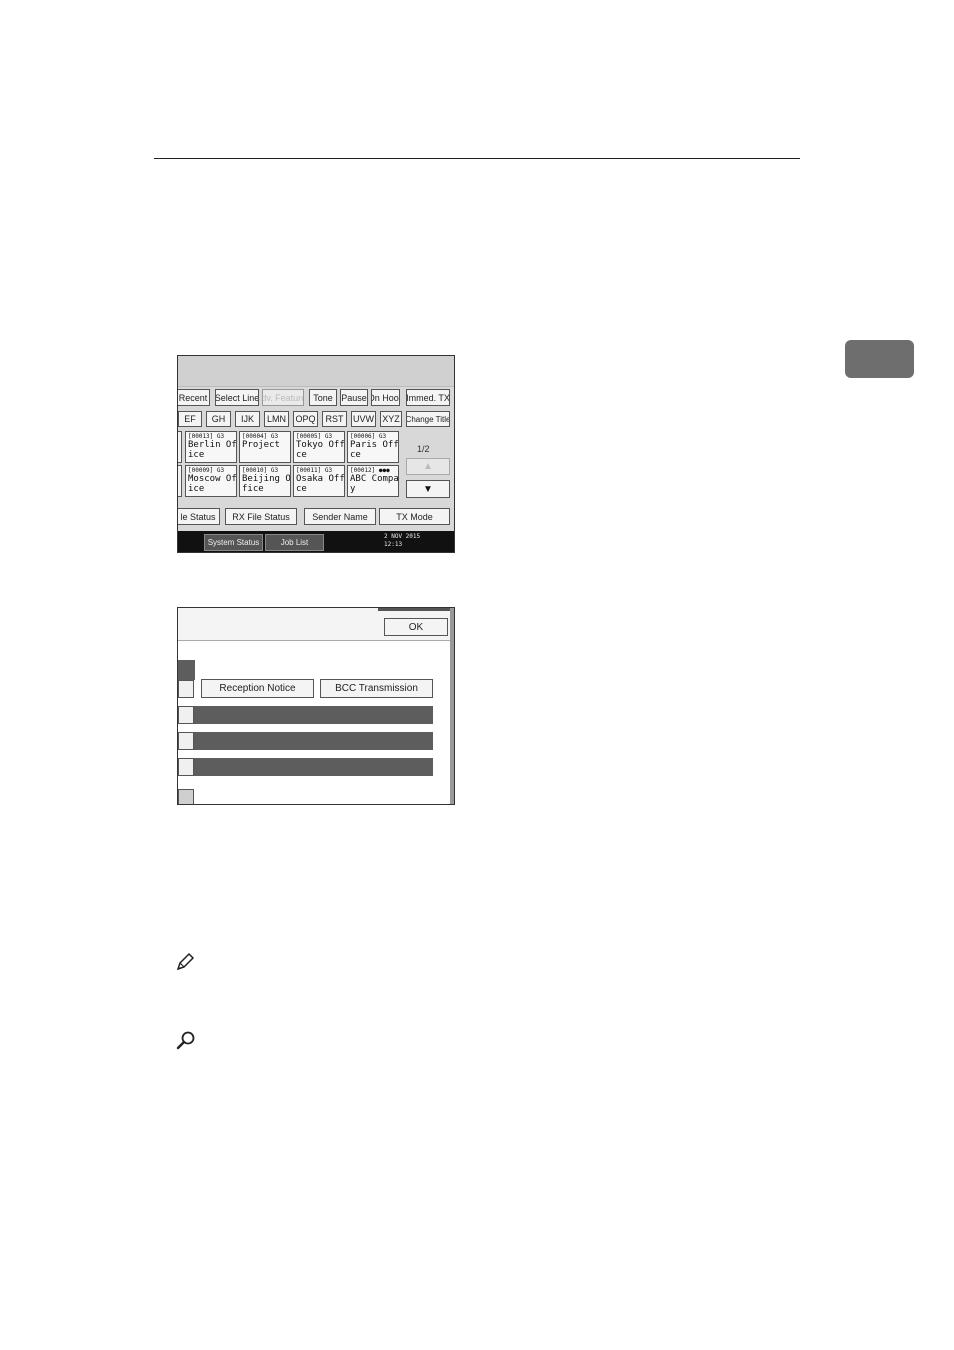 This screenshot has height=1350, width=954. Describe the element at coordinates (319, 447) in the screenshot. I see `destination-tokyo-office: [00005] G3 Tokyo Offi ce` at that location.